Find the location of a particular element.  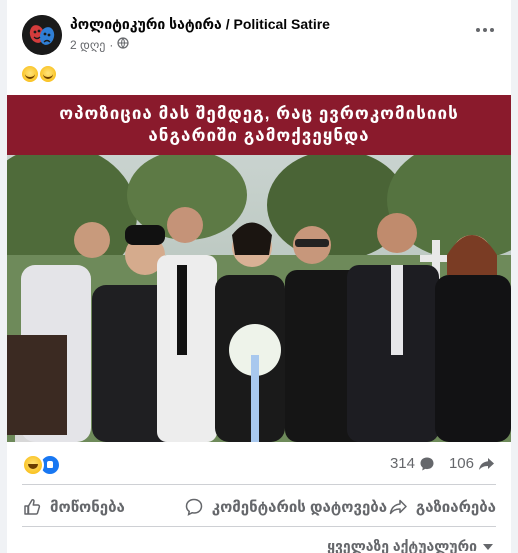

comment-sort-dropdown: ყველაზე აქტუალური is located at coordinates (410, 545).